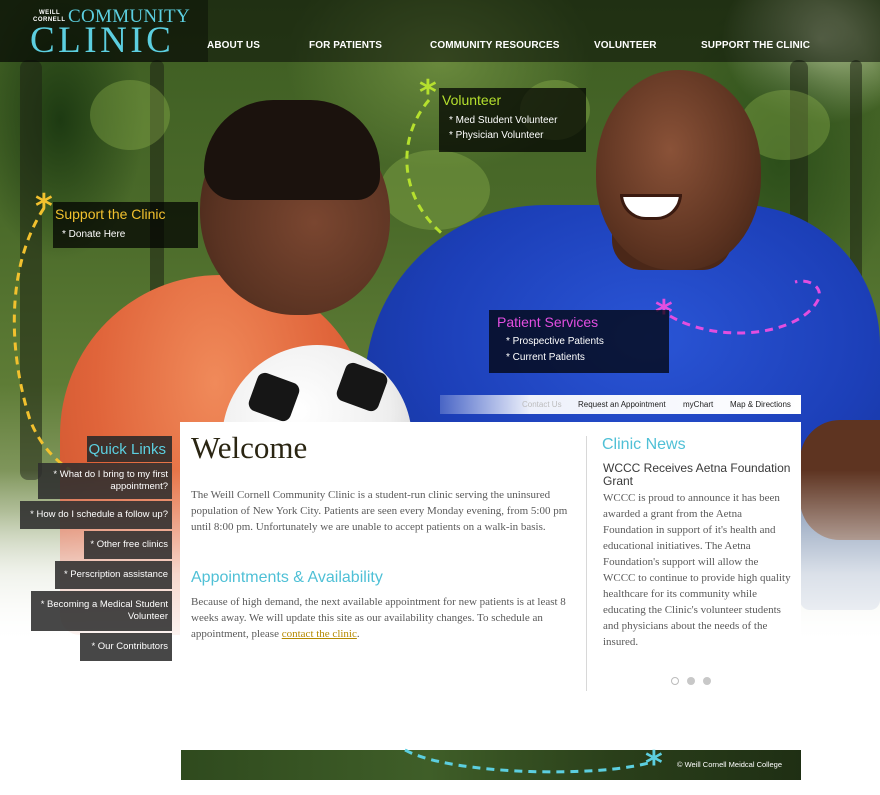 This screenshot has height=795, width=880. I want to click on logo: WEILL CORNELL COMMUNITY CLINIC, so click(104, 31).